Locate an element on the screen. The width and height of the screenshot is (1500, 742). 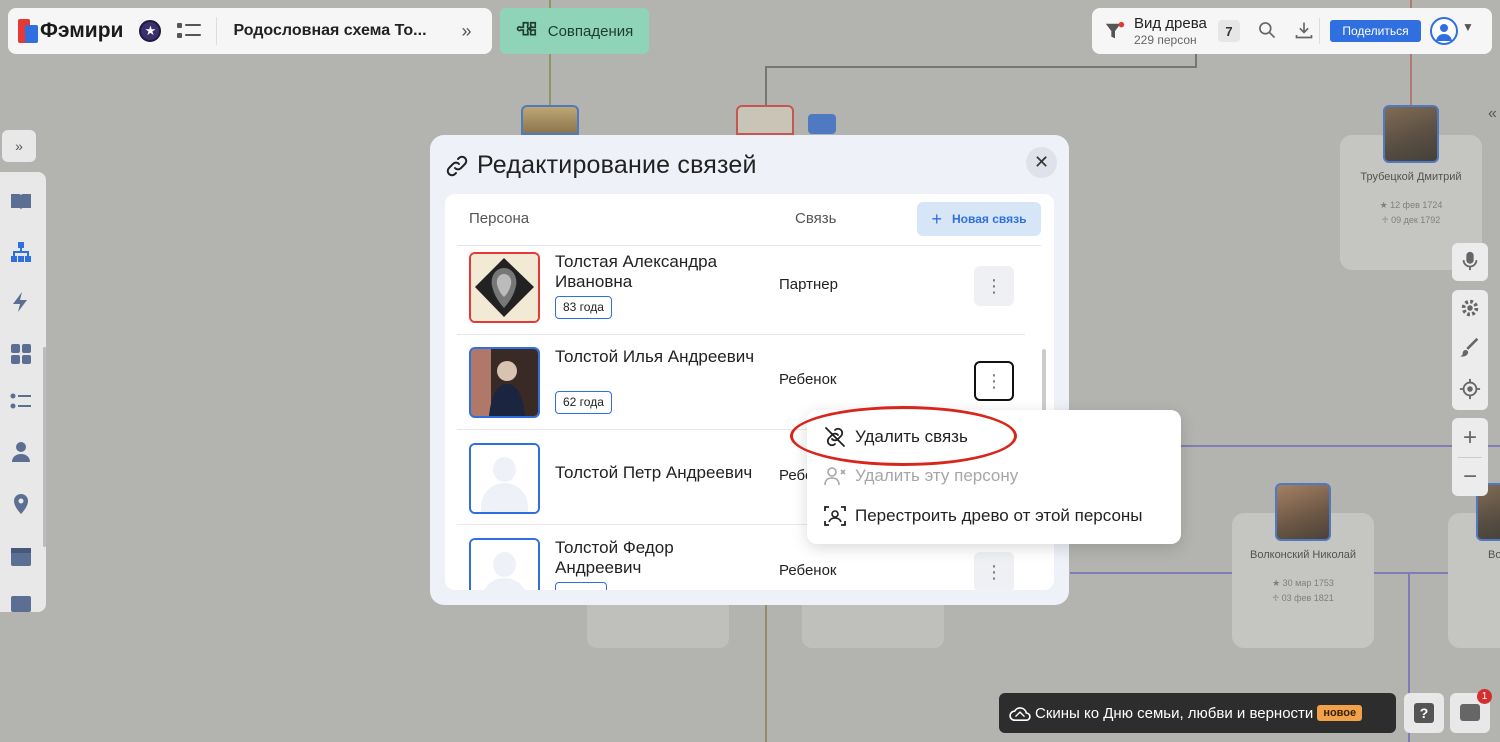
person-name: Толстой Илья Андреевич is located at coordinates (655, 356).